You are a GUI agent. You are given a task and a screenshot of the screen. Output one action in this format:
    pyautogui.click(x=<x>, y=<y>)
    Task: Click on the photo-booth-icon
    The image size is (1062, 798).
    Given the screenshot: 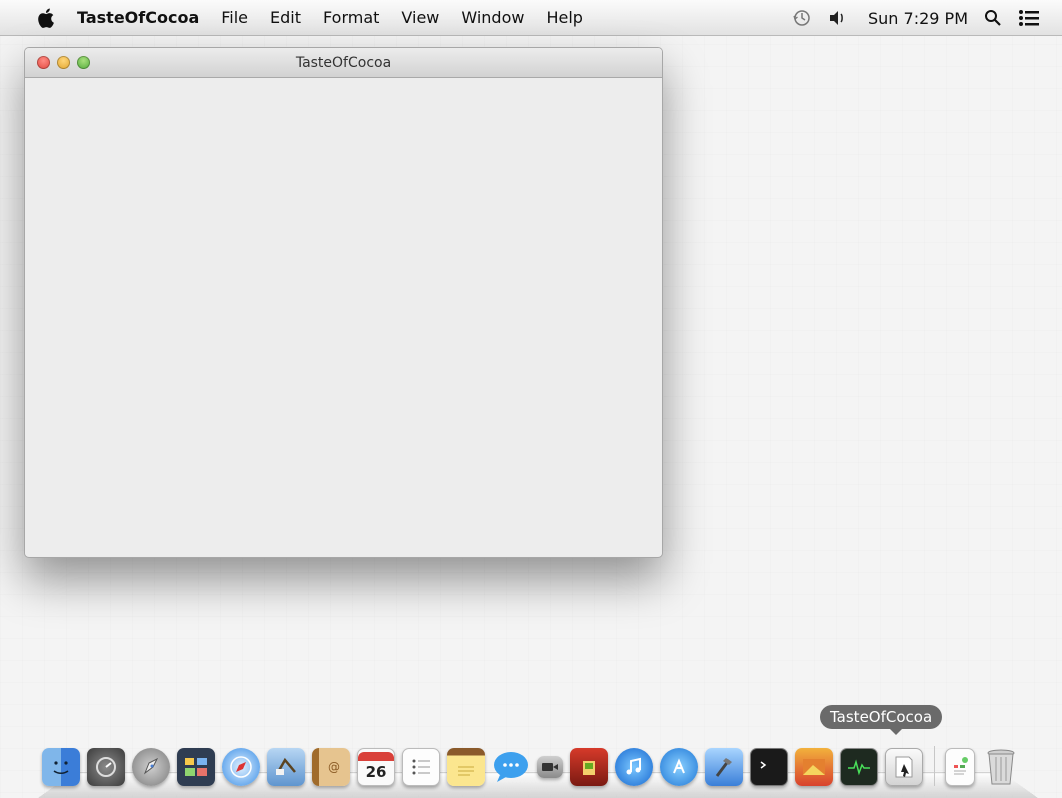 What is the action you would take?
    pyautogui.click(x=589, y=767)
    